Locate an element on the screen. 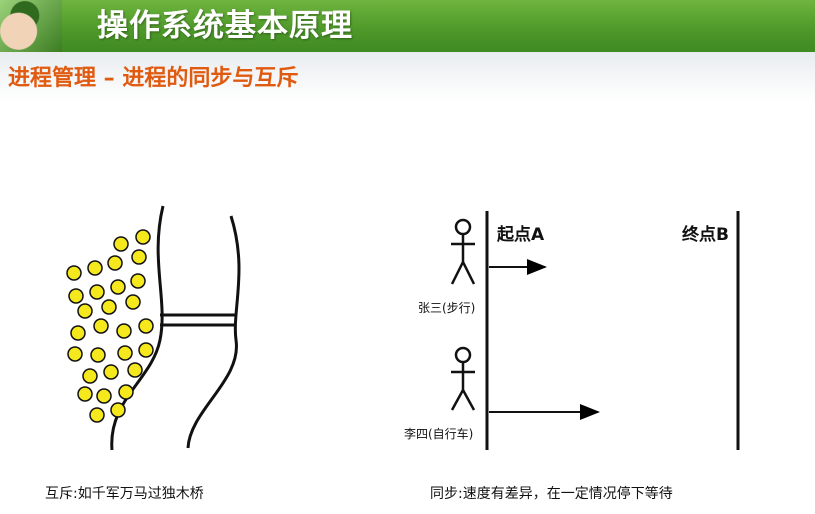 Image resolution: width=815 pixels, height=514 pixels. person1-figure is located at coordinates (463, 251).